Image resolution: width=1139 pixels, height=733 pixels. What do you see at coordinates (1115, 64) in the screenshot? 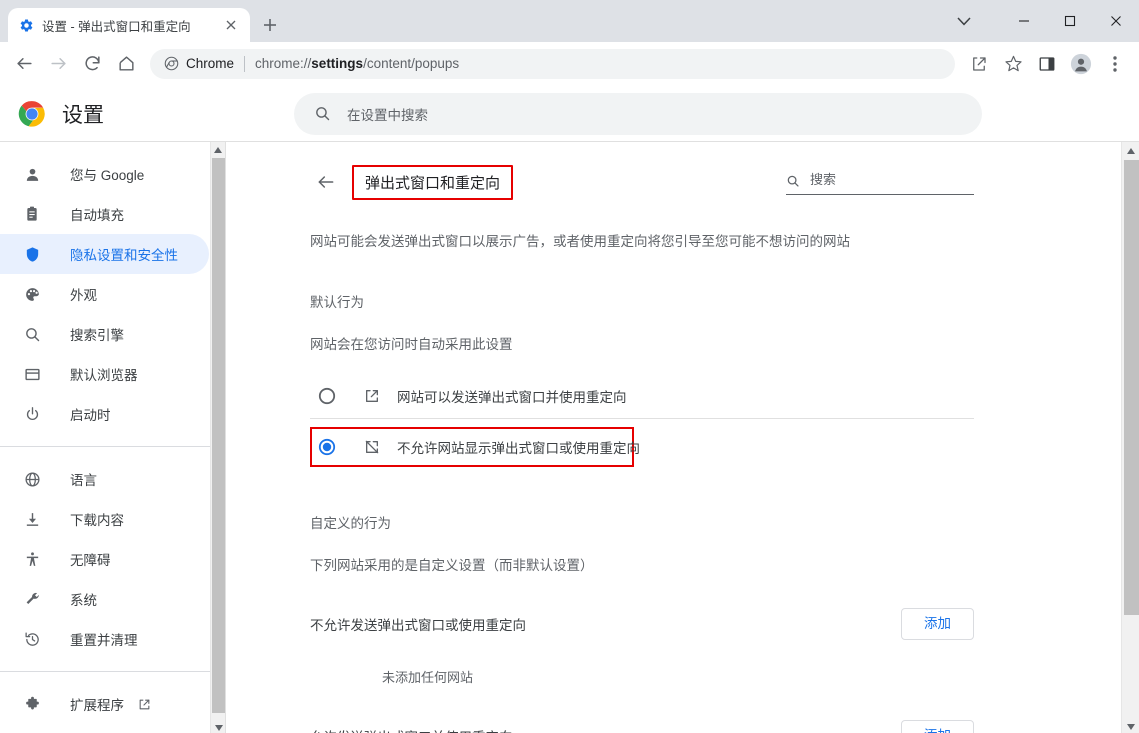
I see `three-dot-menu-icon` at bounding box center [1115, 64].